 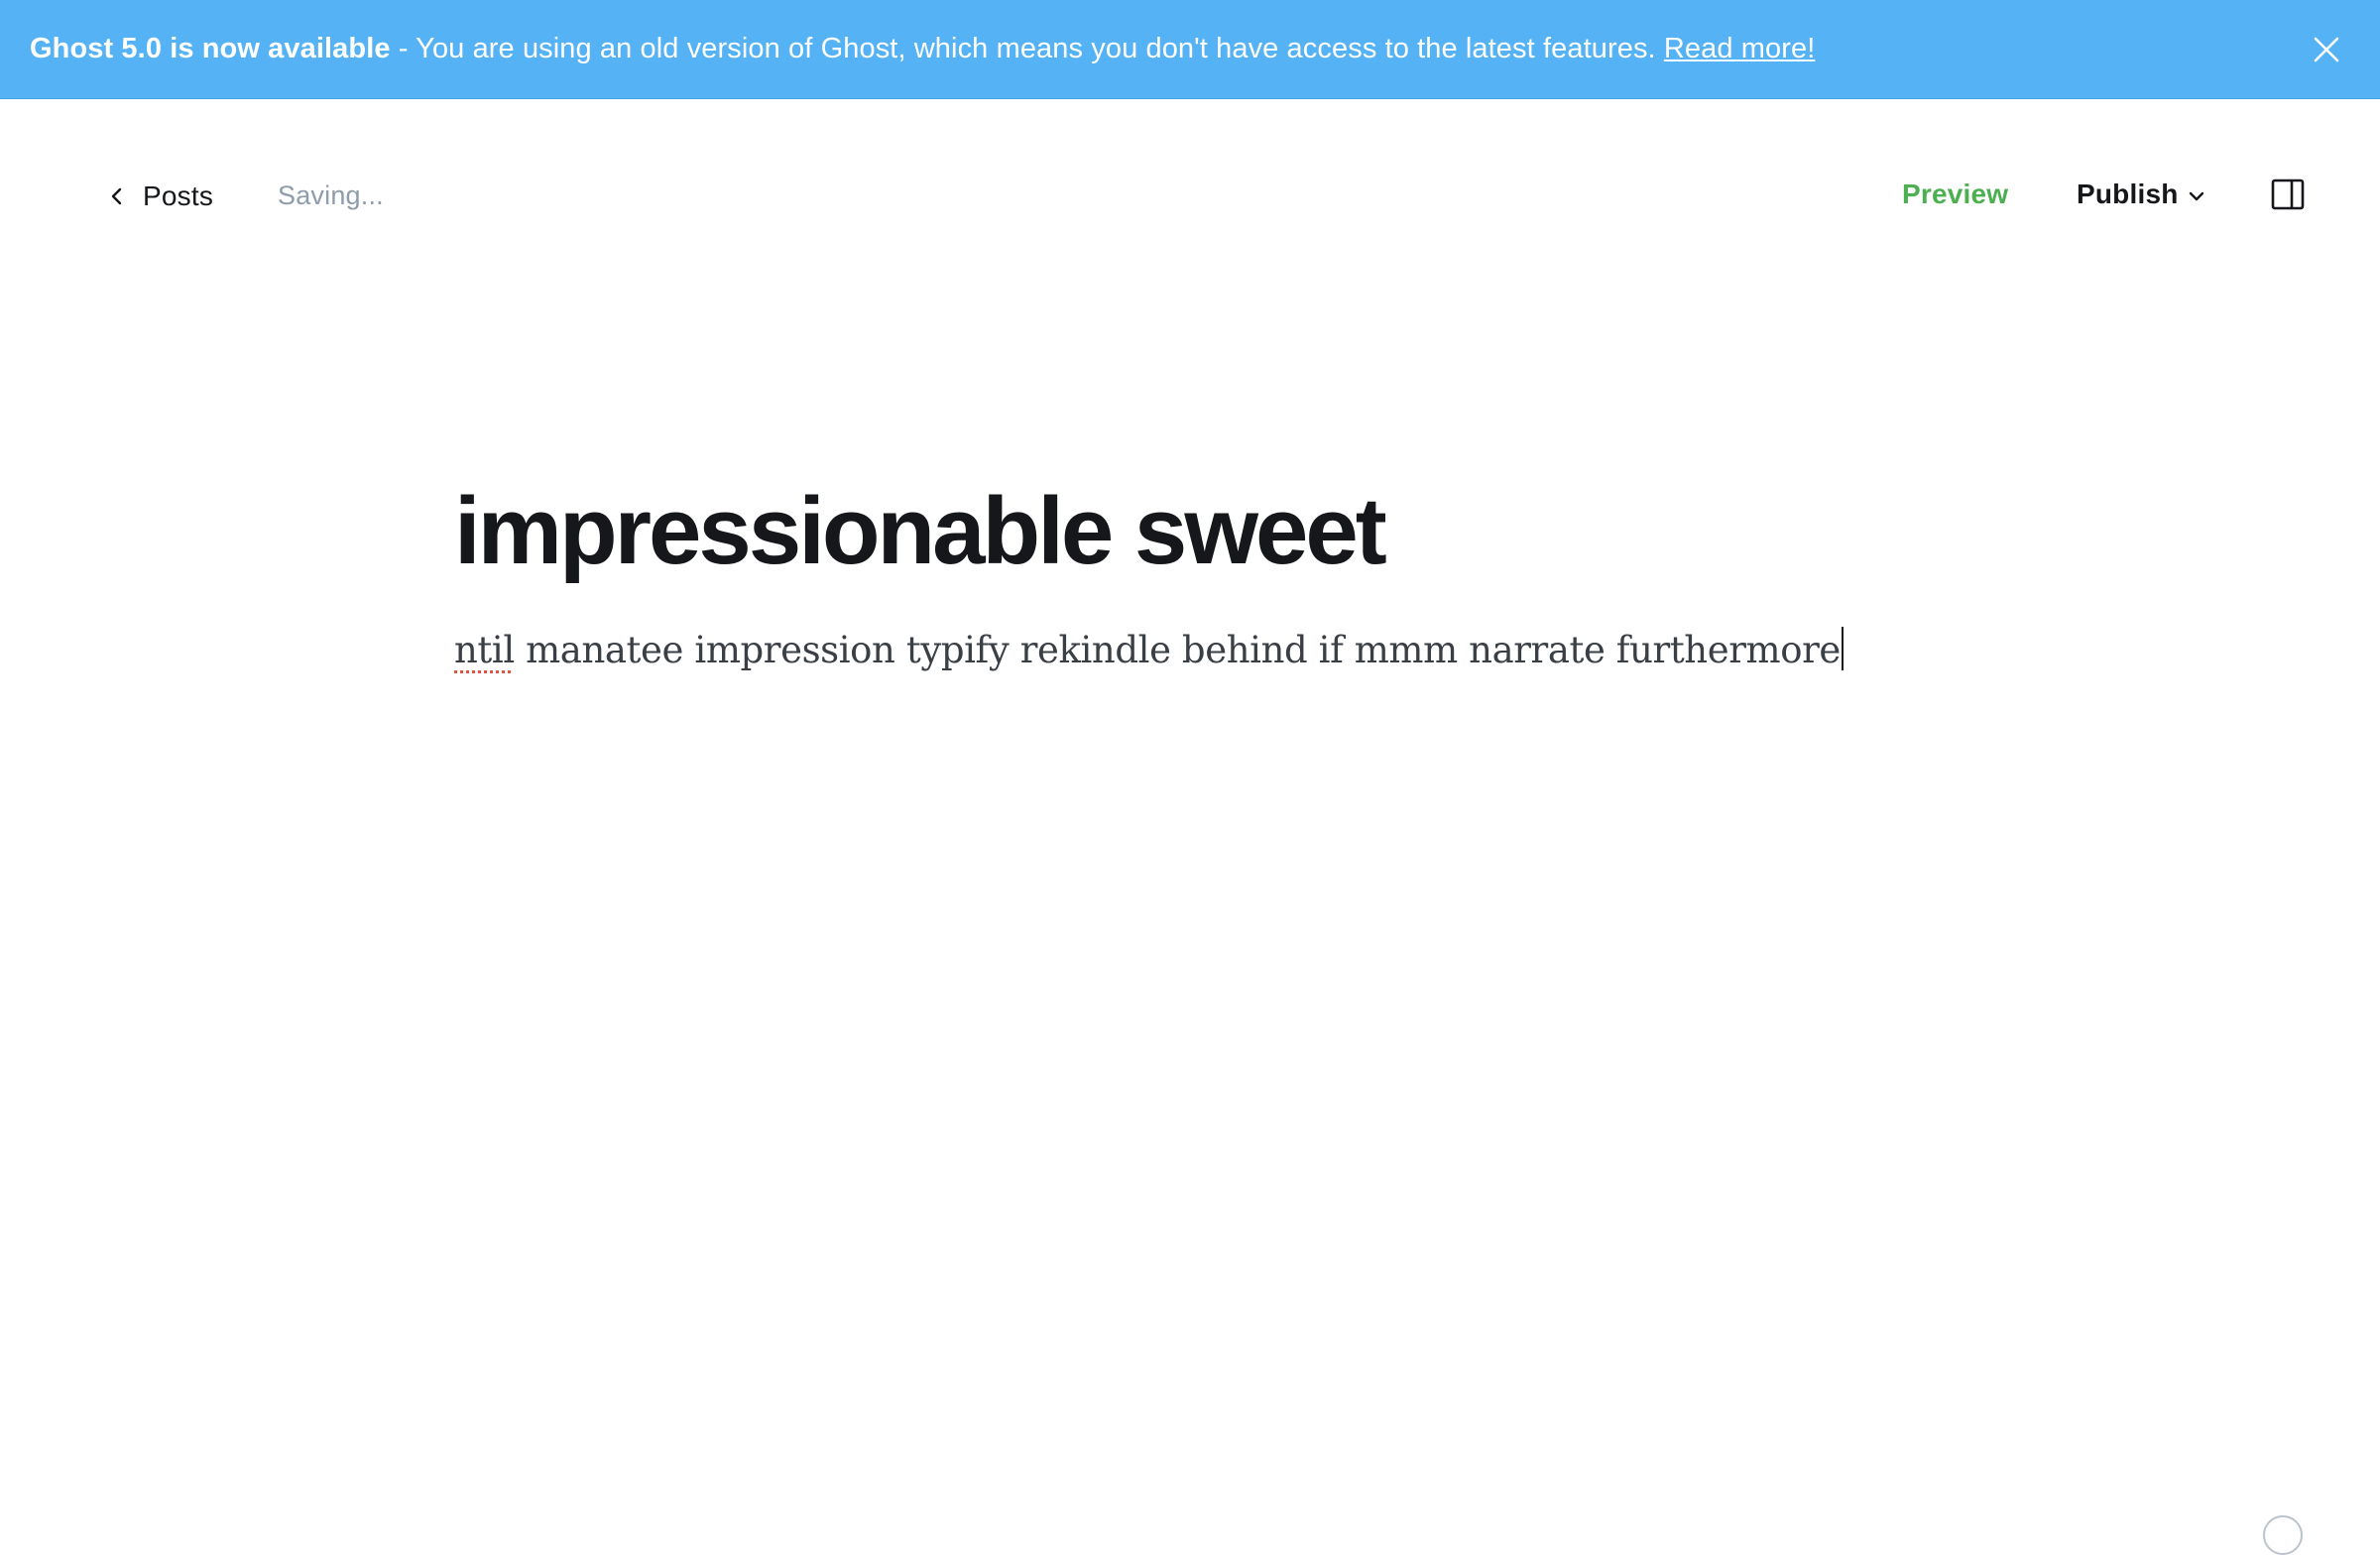 What do you see at coordinates (2283, 1535) in the screenshot?
I see `help-button` at bounding box center [2283, 1535].